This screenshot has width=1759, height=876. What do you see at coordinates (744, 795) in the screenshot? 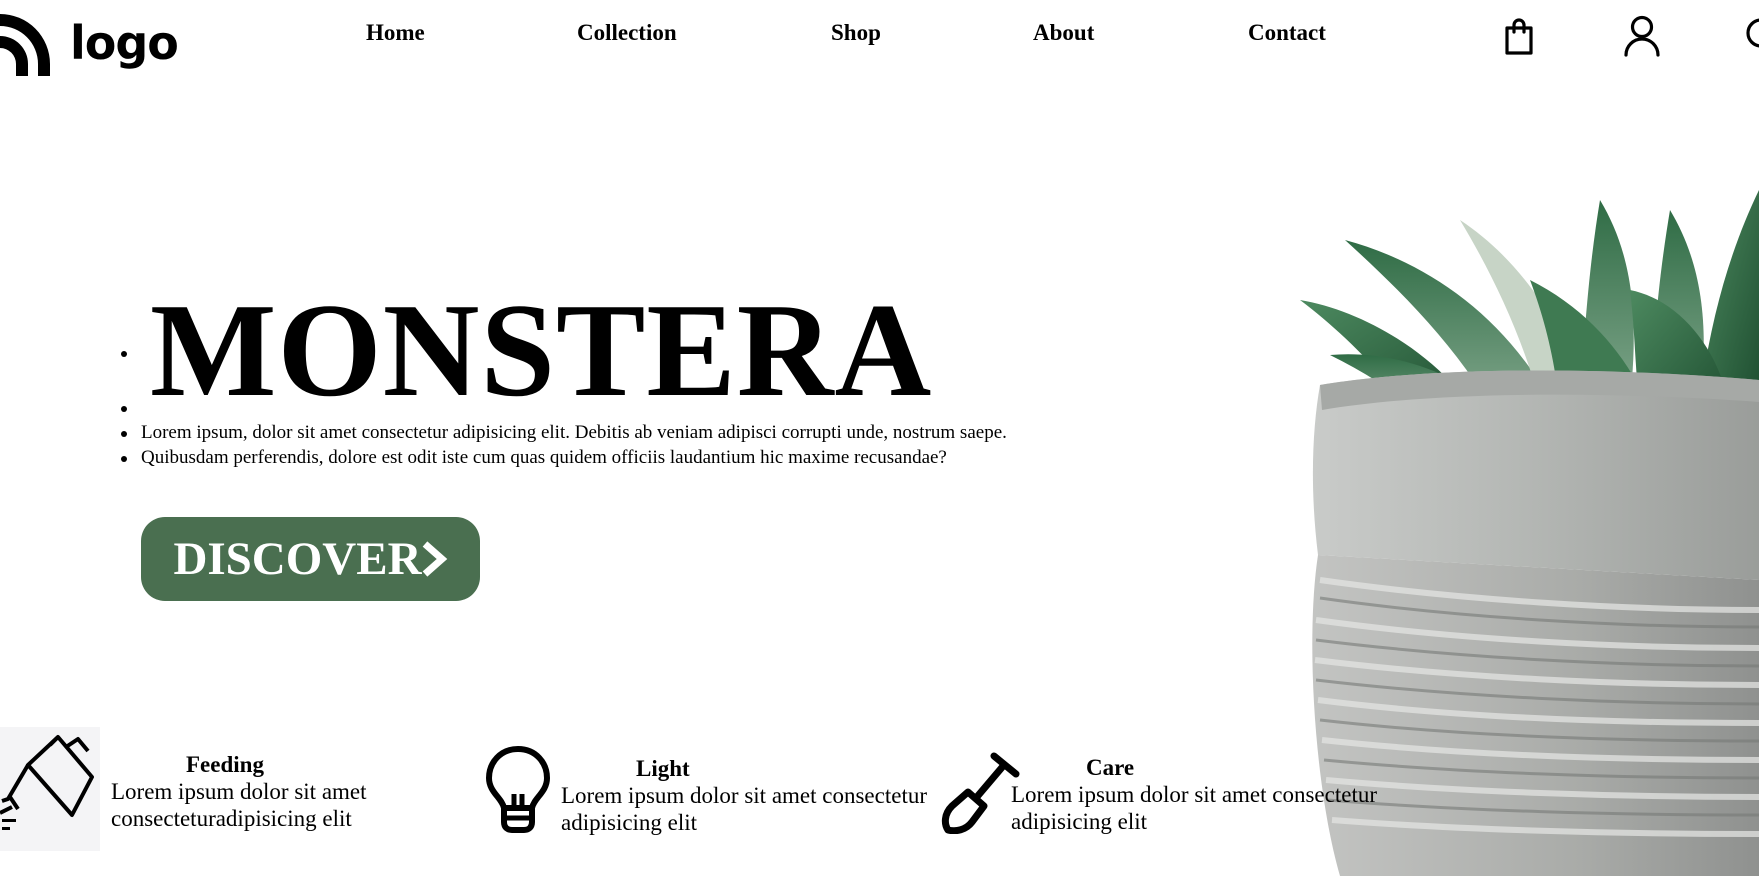
I see `feature-text-light-line-1: Lorem ipsum dolor sit amet consectetur` at bounding box center [744, 795].